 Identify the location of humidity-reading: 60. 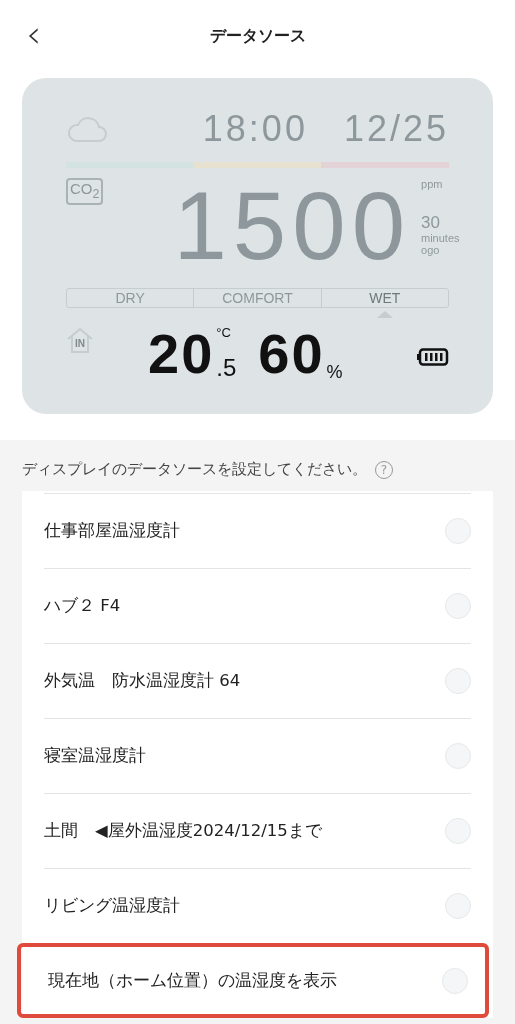
(291, 354).